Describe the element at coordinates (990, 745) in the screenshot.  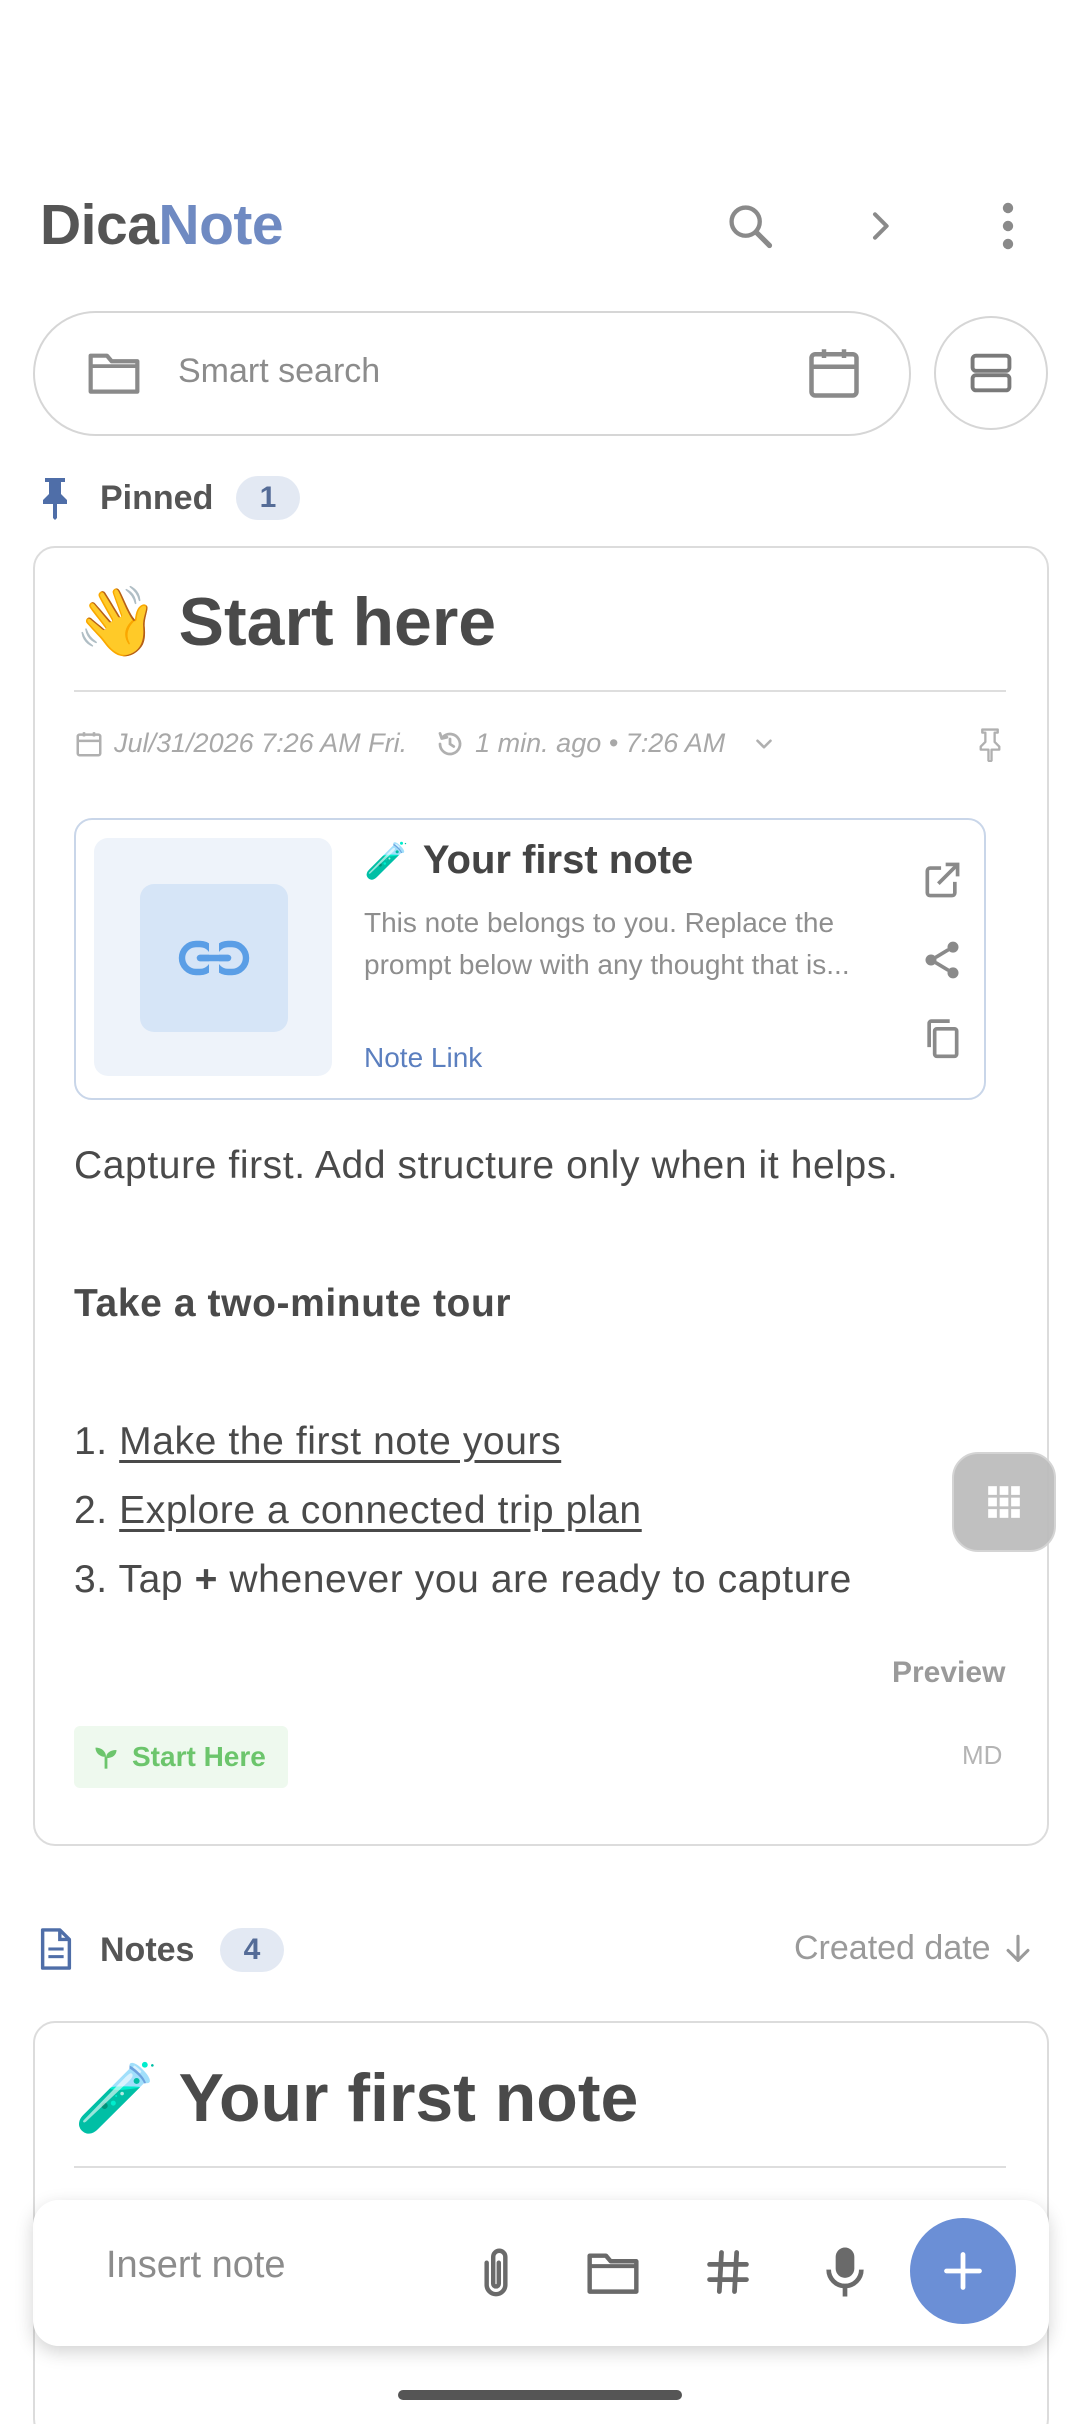
I see `pin-outline-icon` at that location.